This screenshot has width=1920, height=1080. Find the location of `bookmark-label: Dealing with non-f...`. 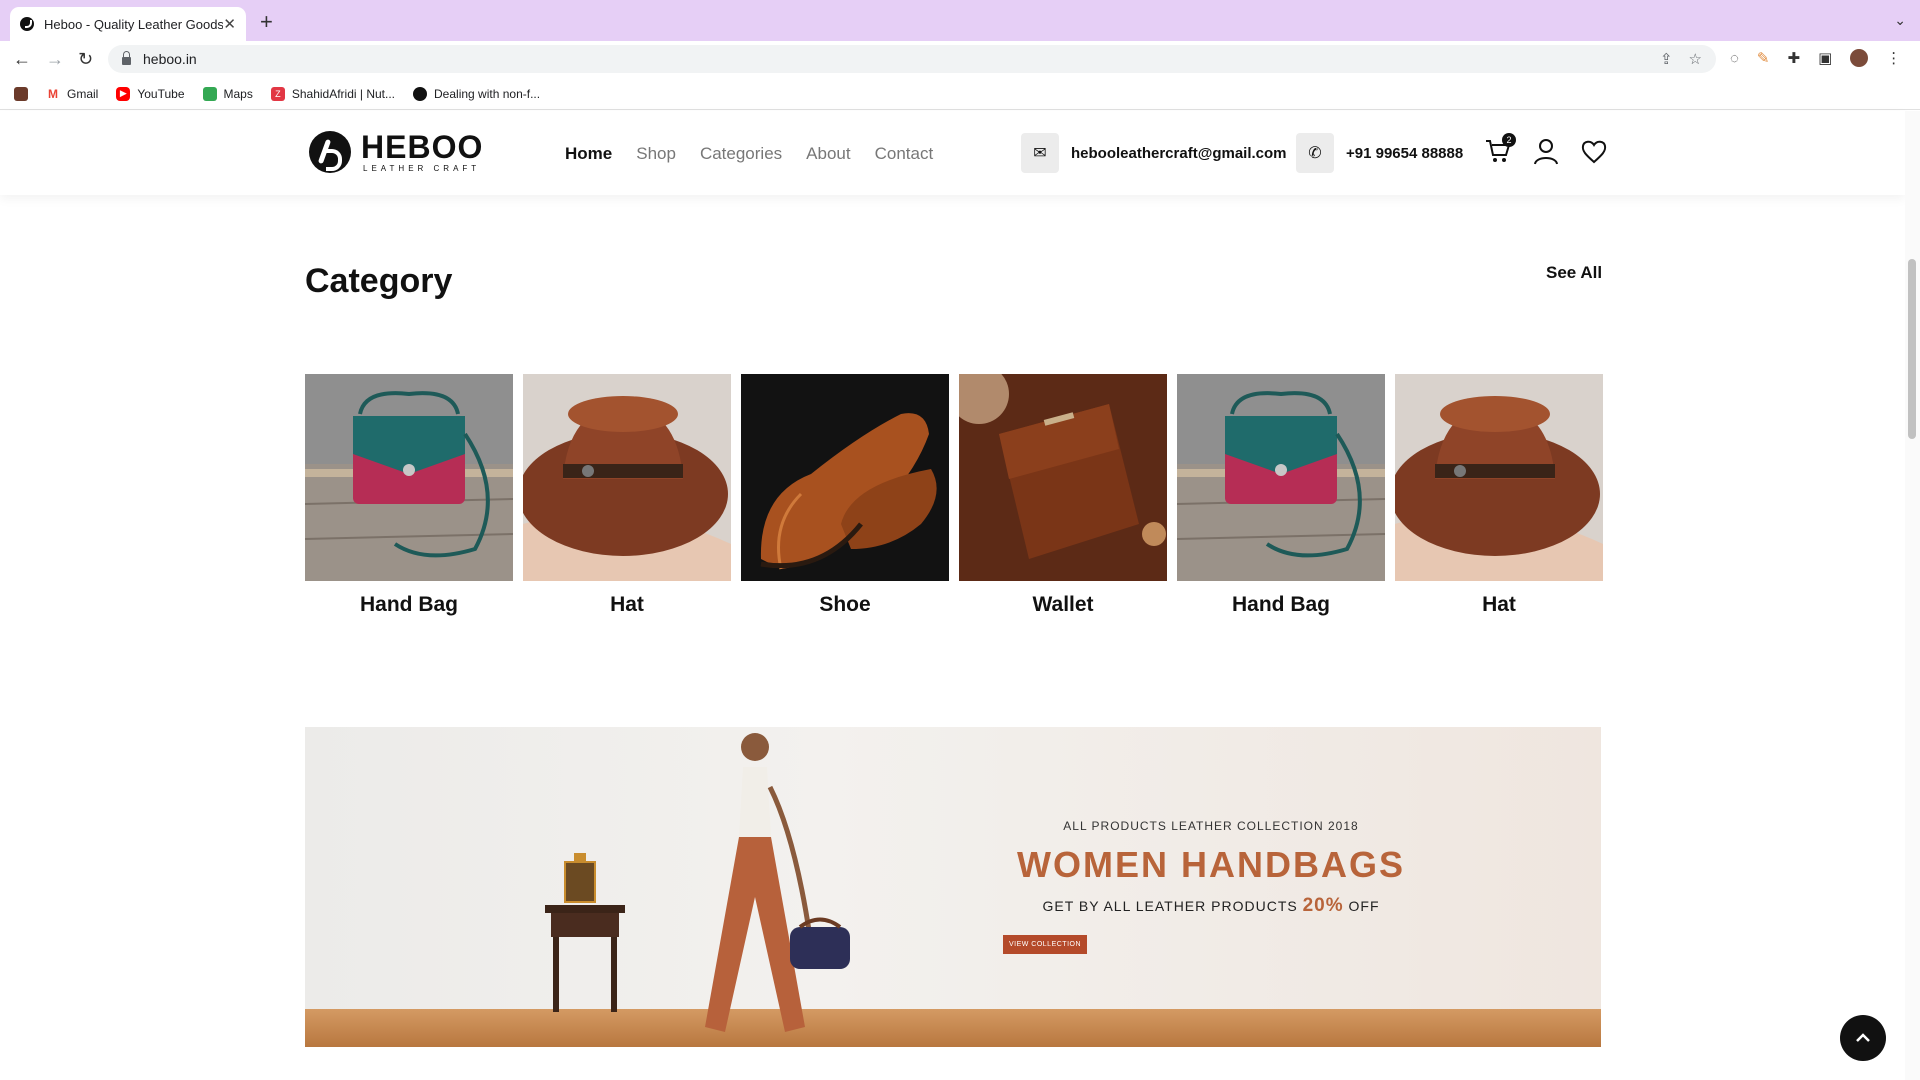

bookmark-label: Dealing with non-f... is located at coordinates (487, 93).